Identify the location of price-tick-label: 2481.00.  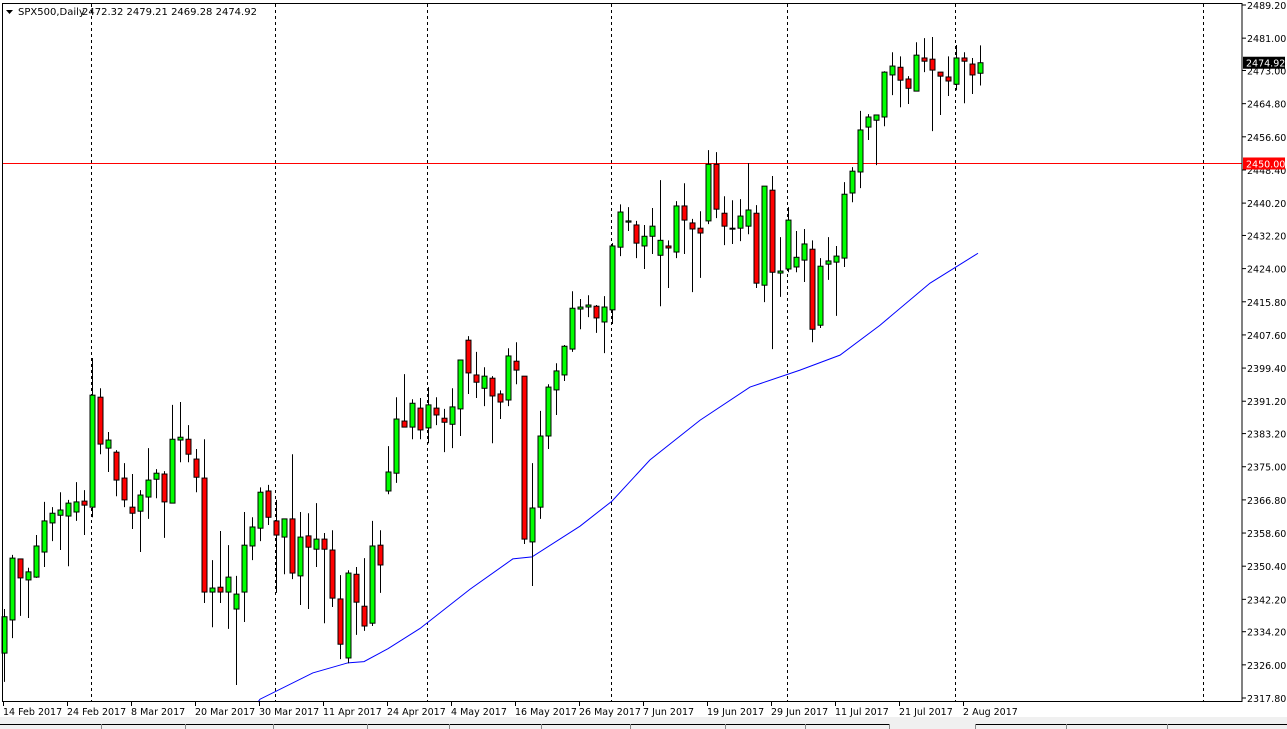
(1266, 39).